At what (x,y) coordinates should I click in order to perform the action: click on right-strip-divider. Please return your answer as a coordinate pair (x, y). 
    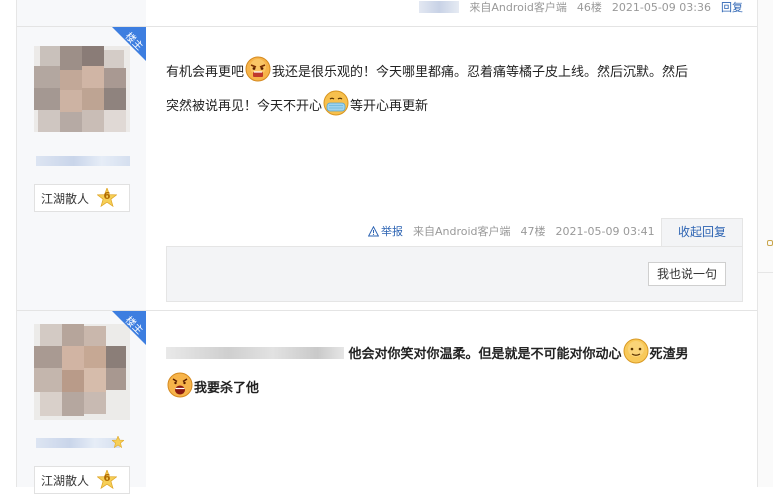
    Looking at the image, I should click on (765, 272).